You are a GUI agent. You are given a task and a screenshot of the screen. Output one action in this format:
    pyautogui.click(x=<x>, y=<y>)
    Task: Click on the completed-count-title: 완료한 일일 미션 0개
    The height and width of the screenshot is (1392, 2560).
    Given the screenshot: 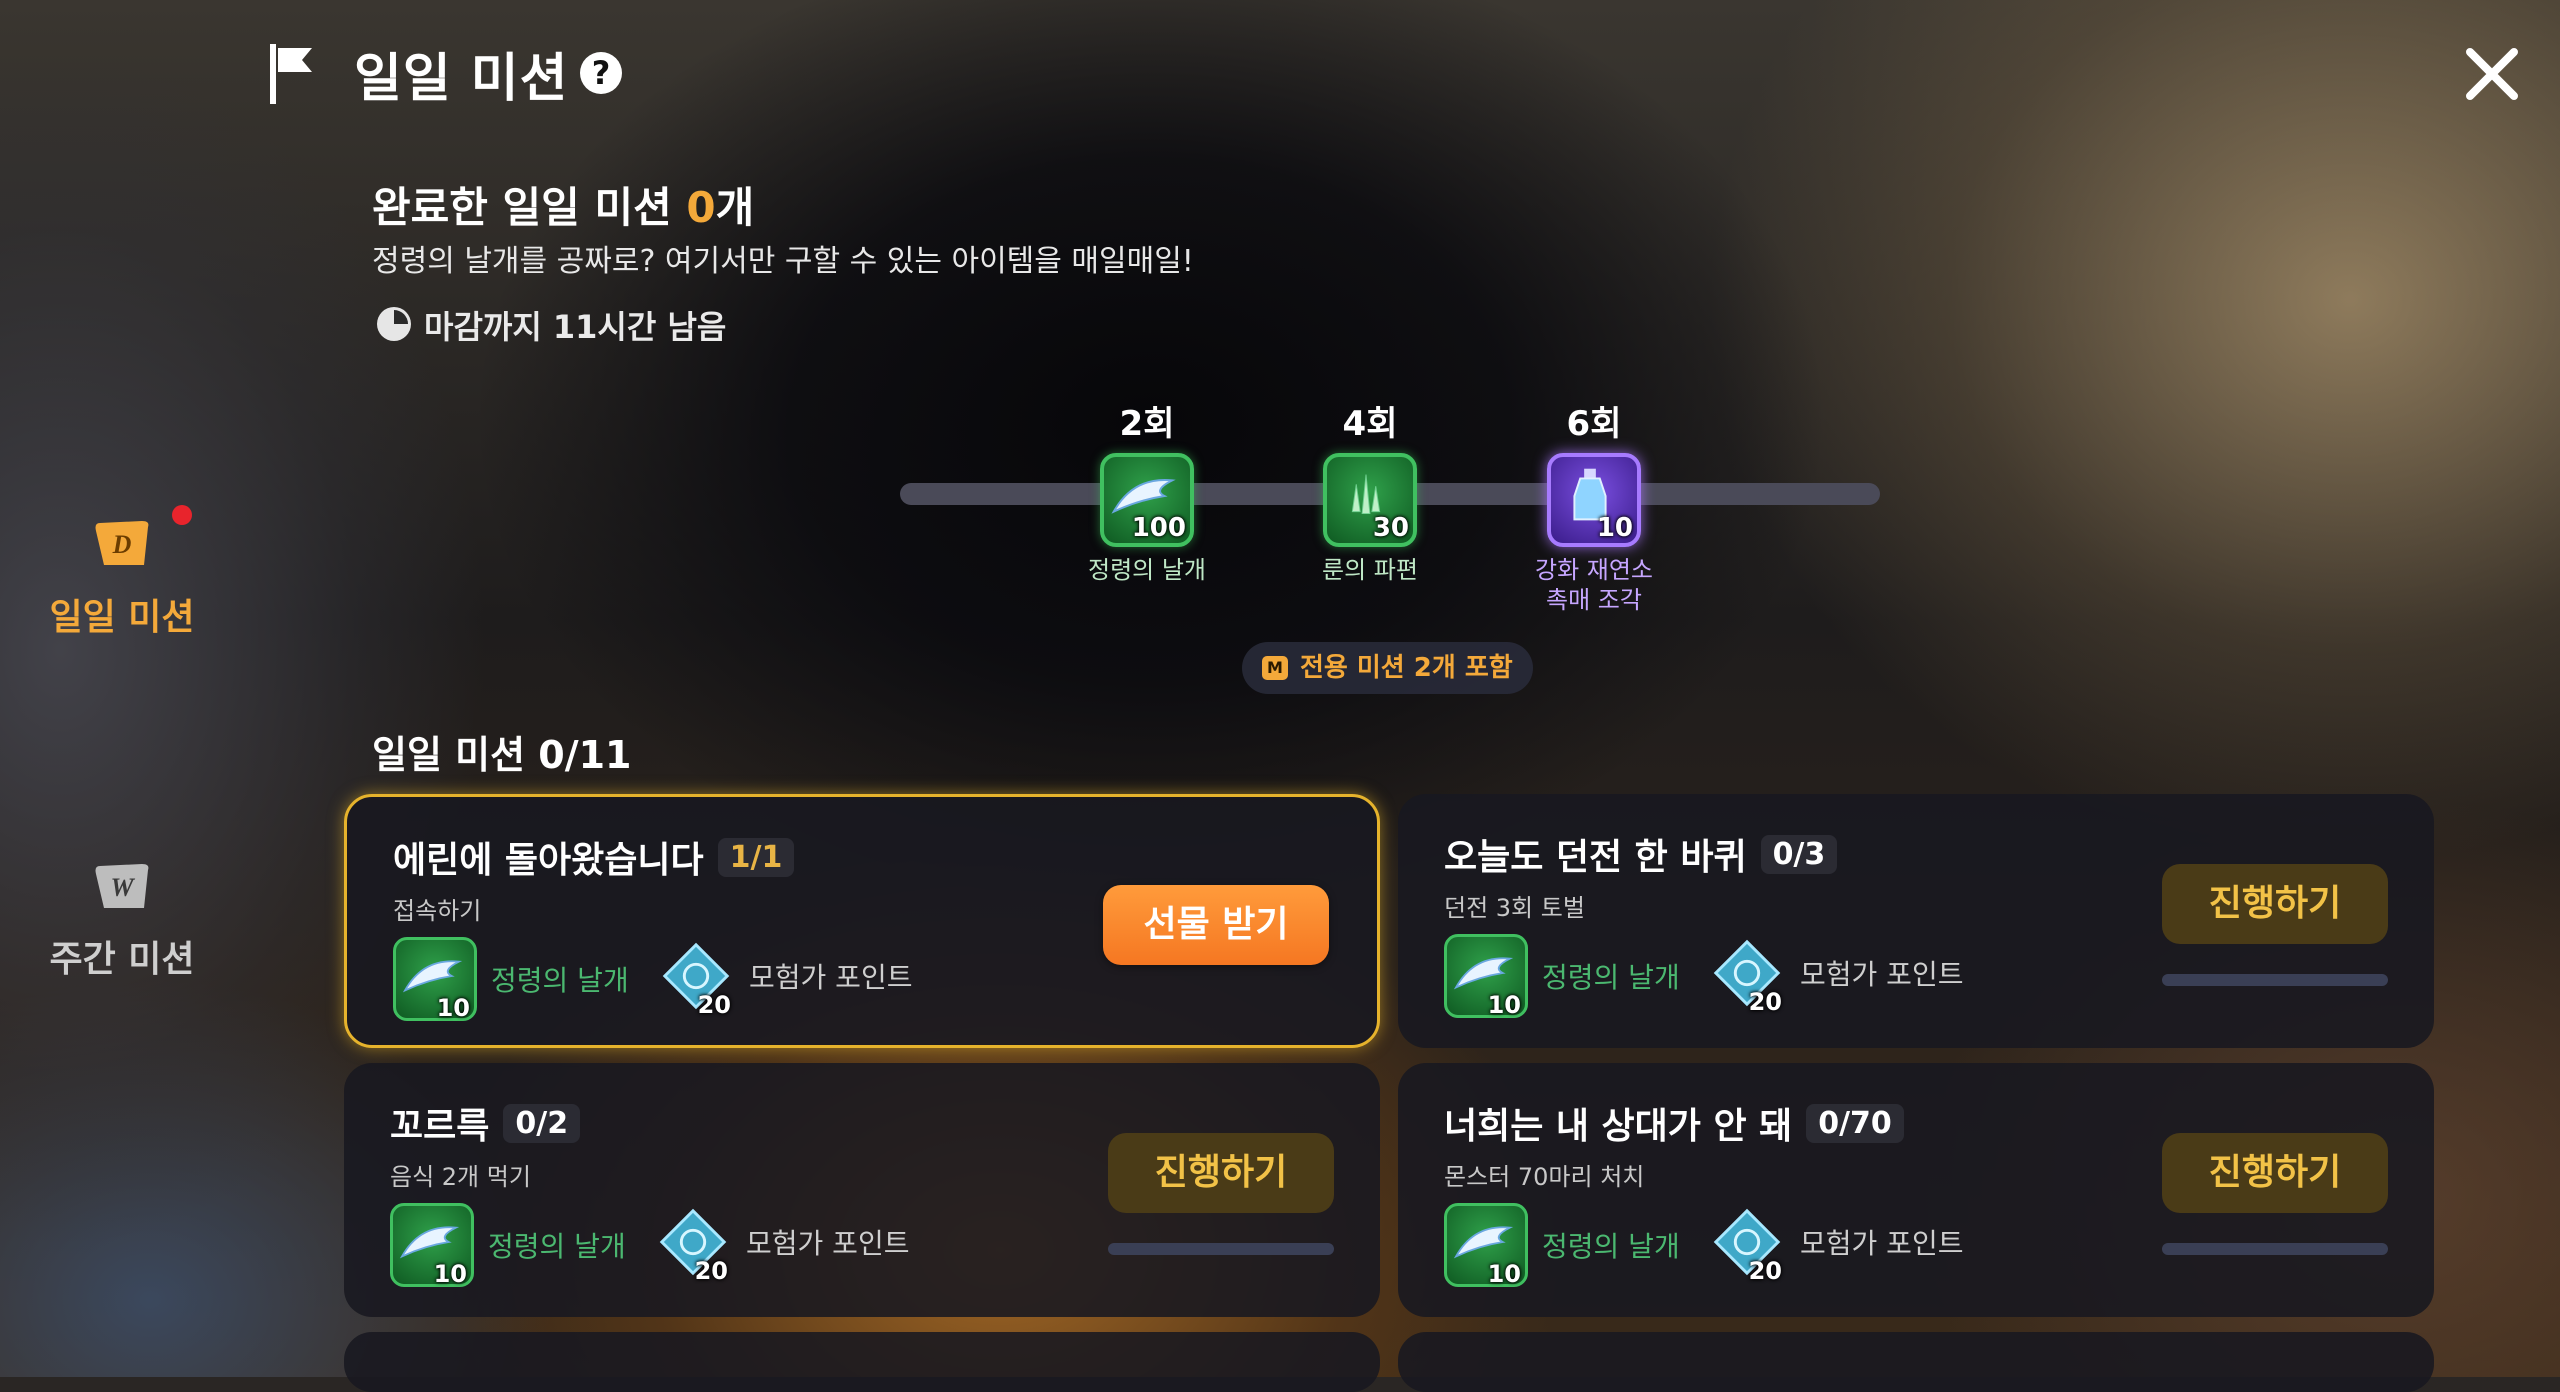 What is the action you would take?
    pyautogui.click(x=563, y=204)
    